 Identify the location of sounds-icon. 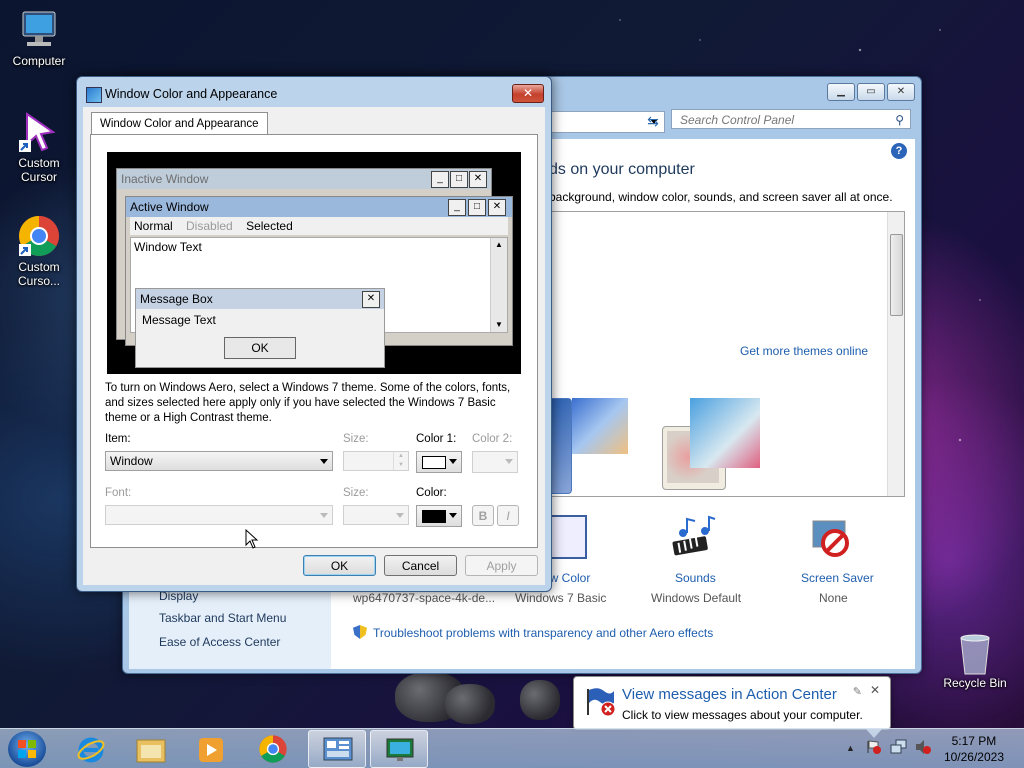
(694, 538).